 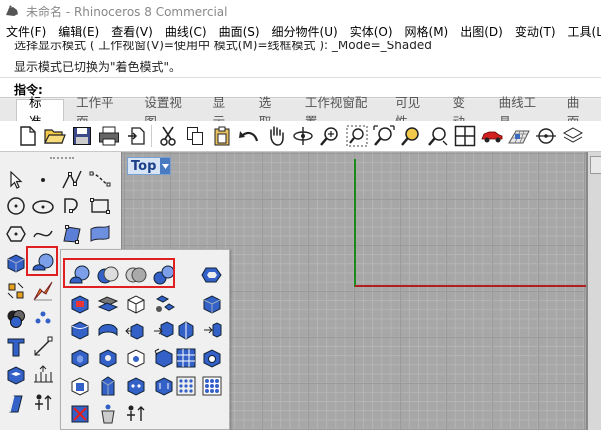 What do you see at coordinates (581, 31) in the screenshot?
I see `menu-tools: 工具(L` at bounding box center [581, 31].